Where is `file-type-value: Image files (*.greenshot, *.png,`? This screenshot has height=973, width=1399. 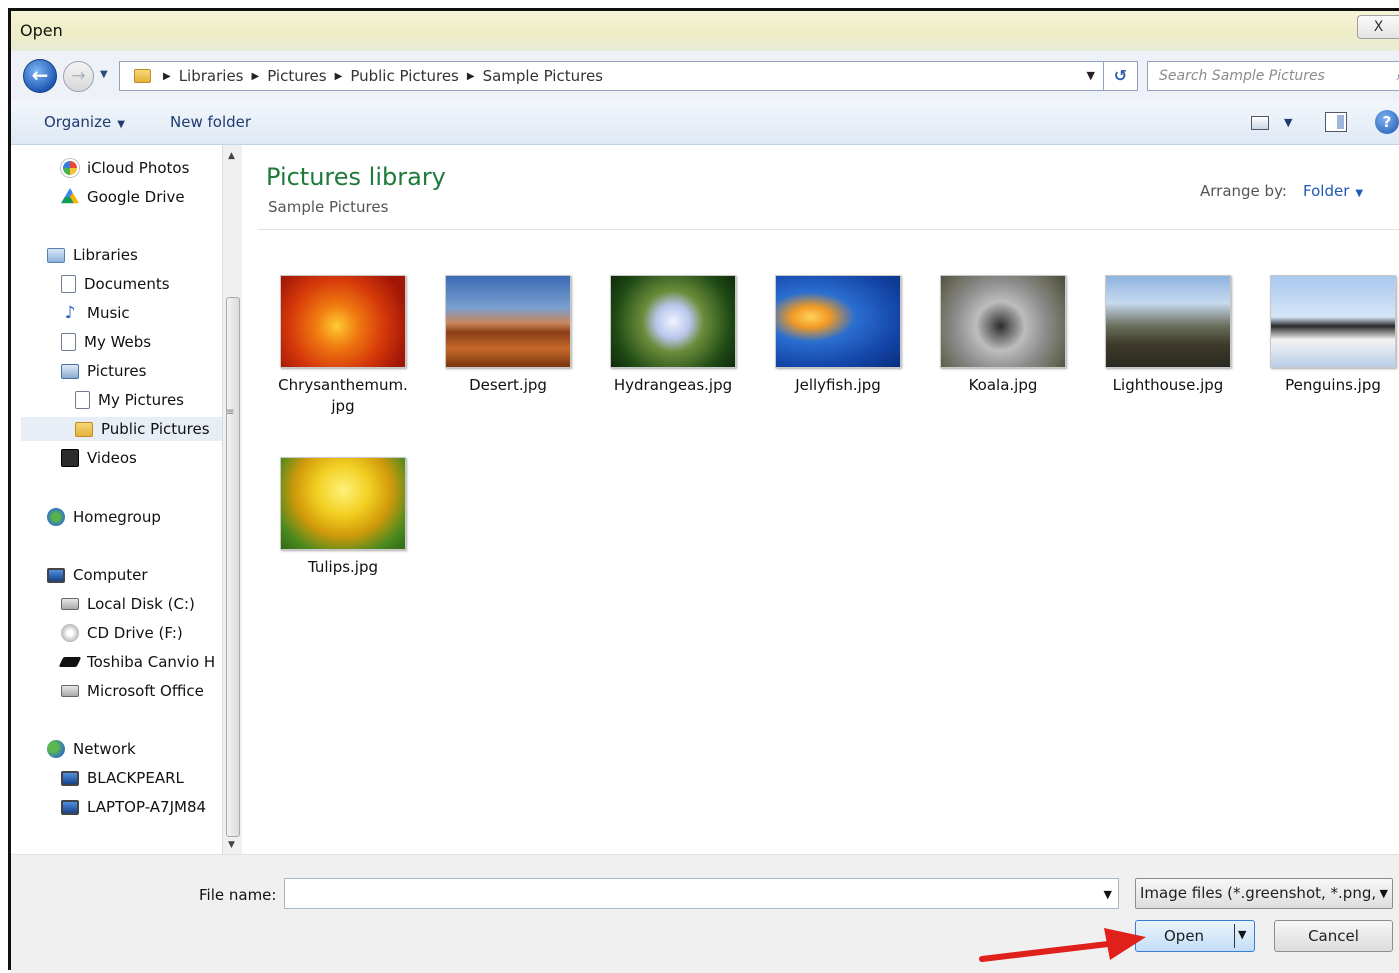 file-type-value: Image files (*.greenshot, *.png, is located at coordinates (1258, 893).